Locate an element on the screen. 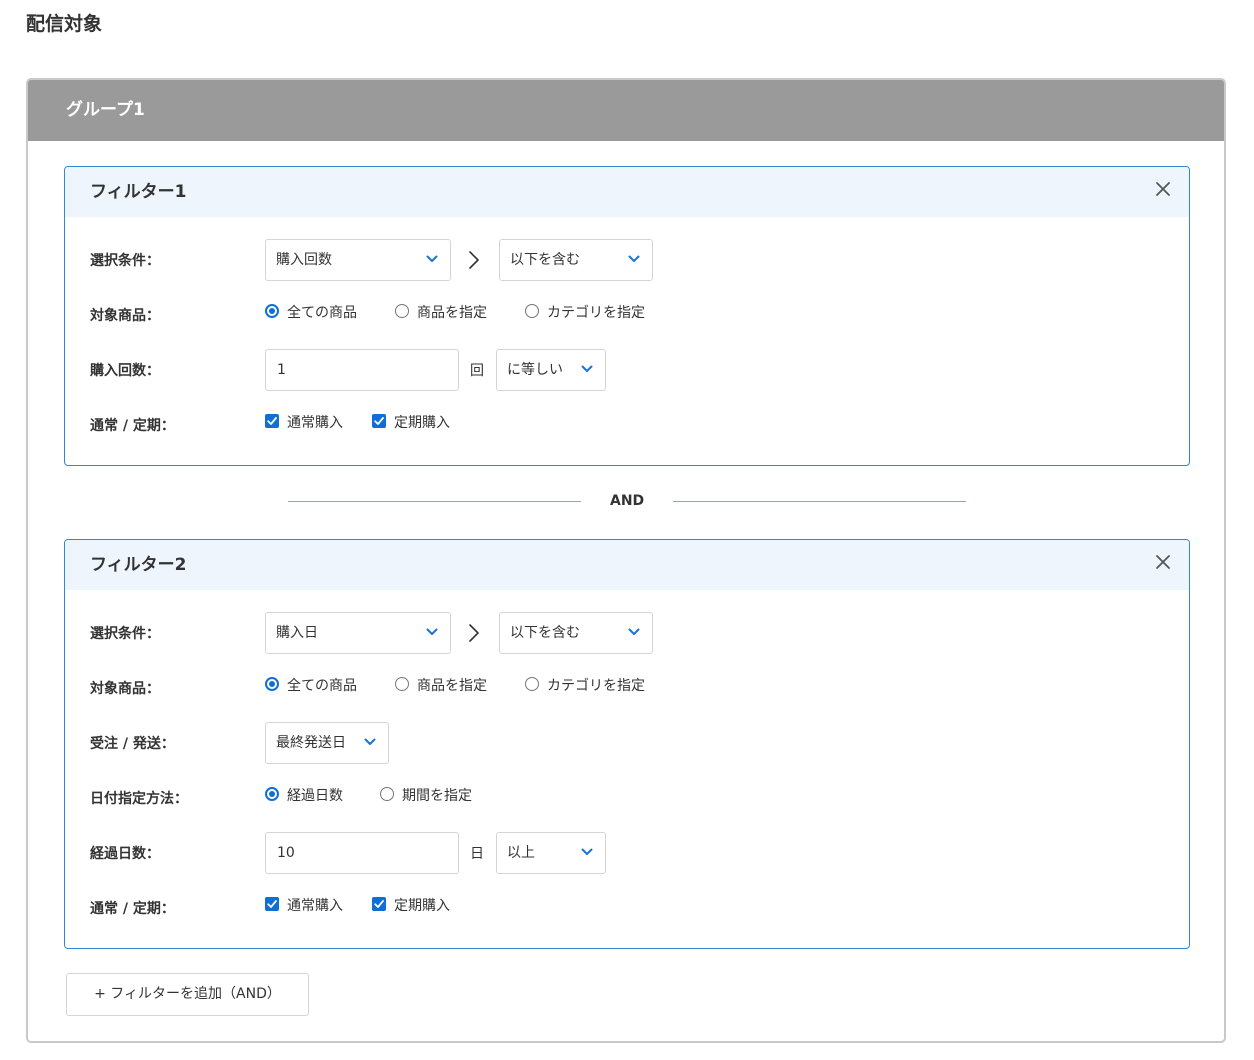 Image resolution: width=1254 pixels, height=1060 pixels. filter-header-1: フィルター1 is located at coordinates (627, 192).